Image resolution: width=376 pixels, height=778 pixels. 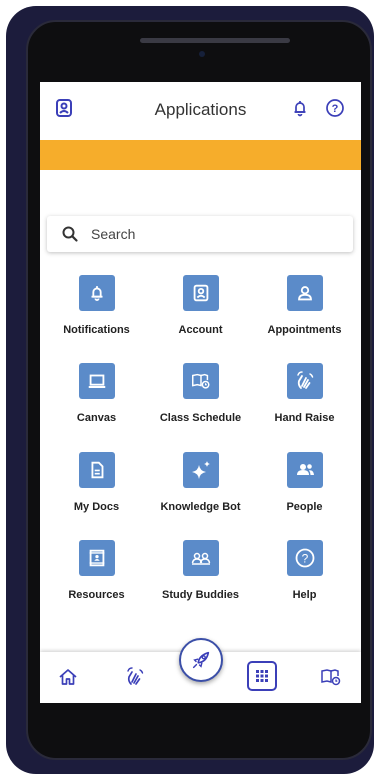 What do you see at coordinates (304, 492) in the screenshot?
I see `tile-people: People` at bounding box center [304, 492].